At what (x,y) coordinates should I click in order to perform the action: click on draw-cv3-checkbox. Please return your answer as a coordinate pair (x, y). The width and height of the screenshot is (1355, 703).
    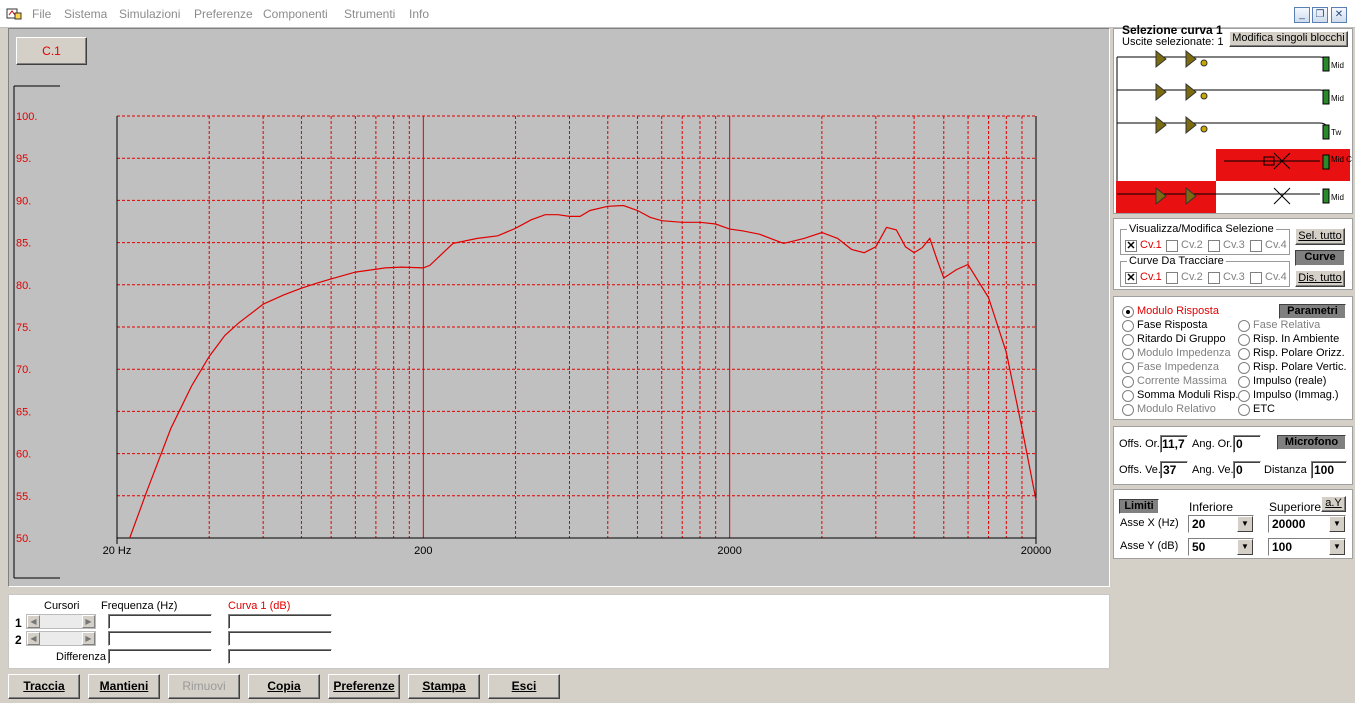
    Looking at the image, I should click on (1214, 278).